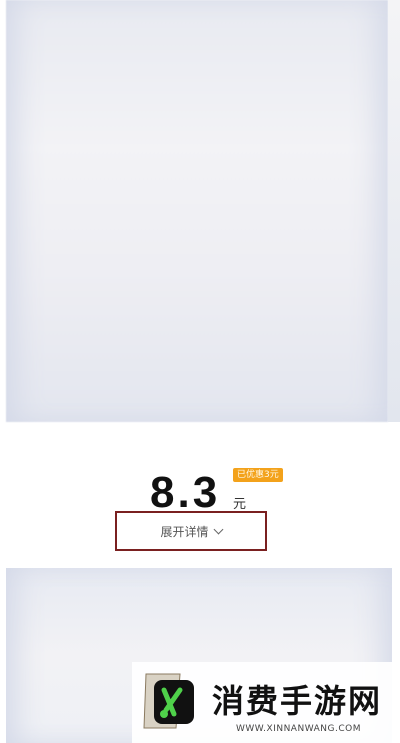  Describe the element at coordinates (240, 504) in the screenshot. I see `price-unit: 元` at that location.